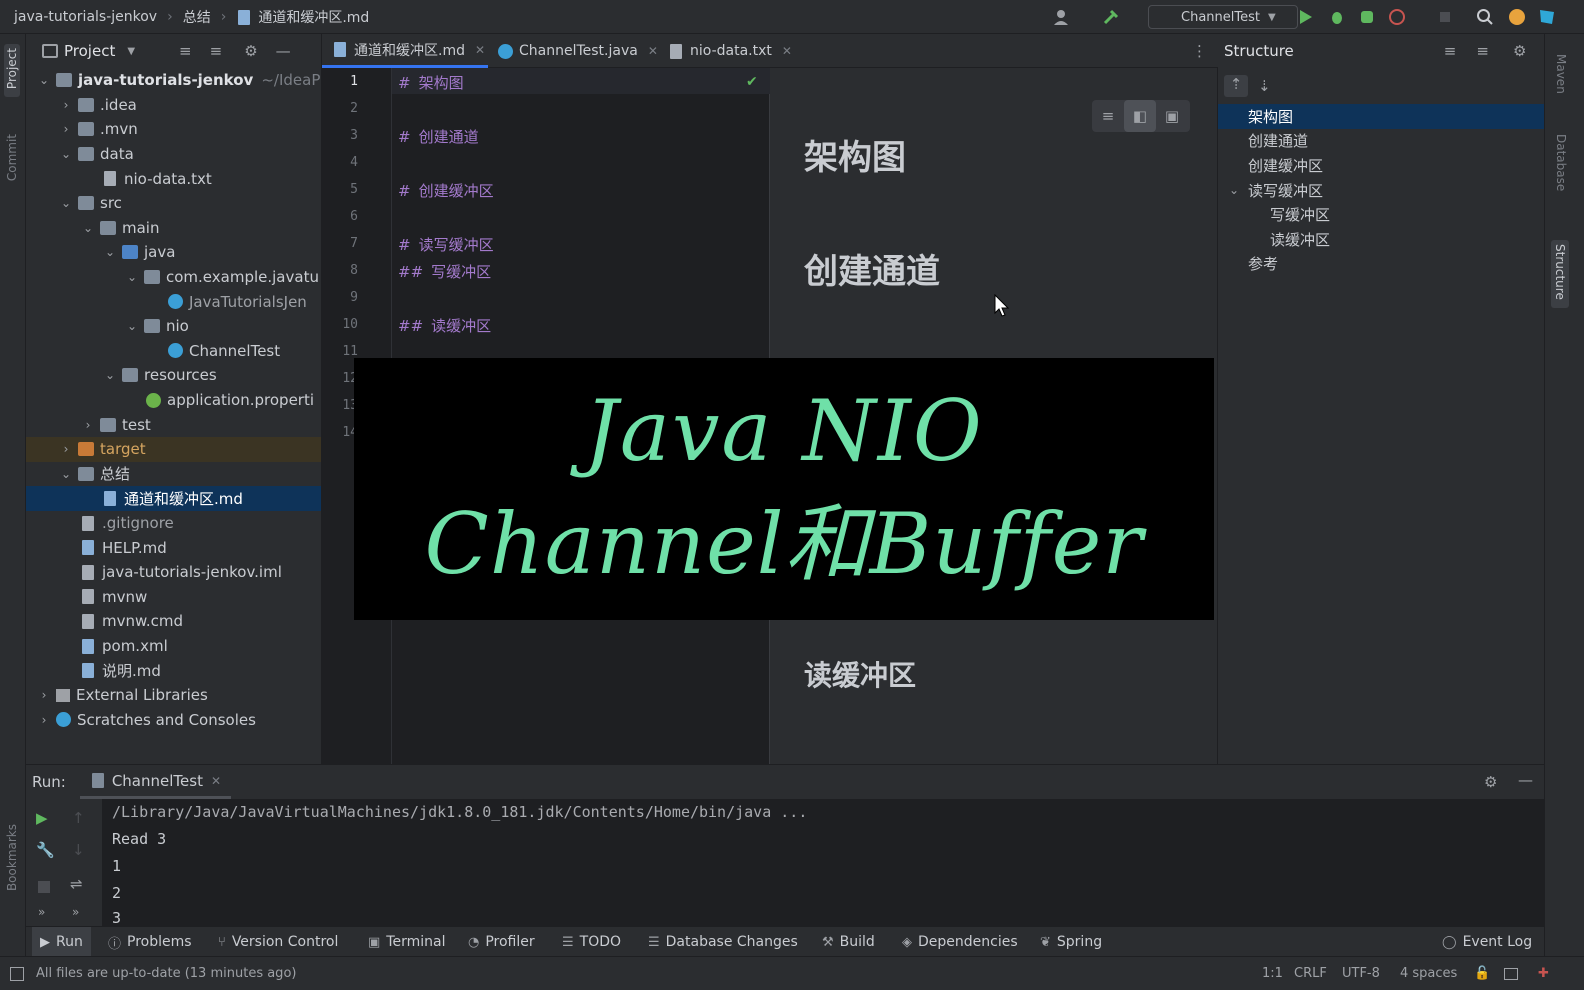 The height and width of the screenshot is (990, 1584). What do you see at coordinates (12, 859) in the screenshot?
I see `bookmarks-tool-button: Bookmarks` at bounding box center [12, 859].